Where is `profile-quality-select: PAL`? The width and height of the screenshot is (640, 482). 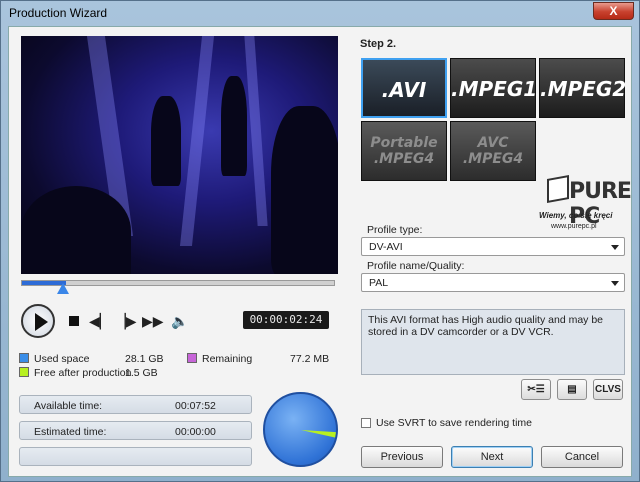
profile-quality-select: PAL is located at coordinates (493, 282).